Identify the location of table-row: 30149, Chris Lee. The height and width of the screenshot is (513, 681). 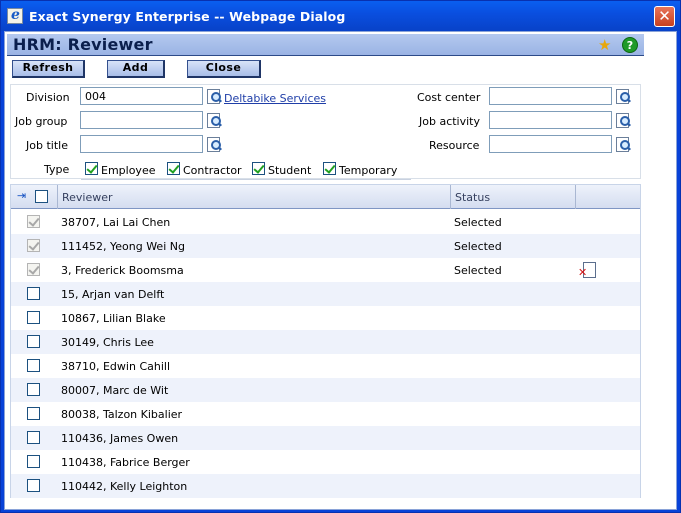
(325, 342).